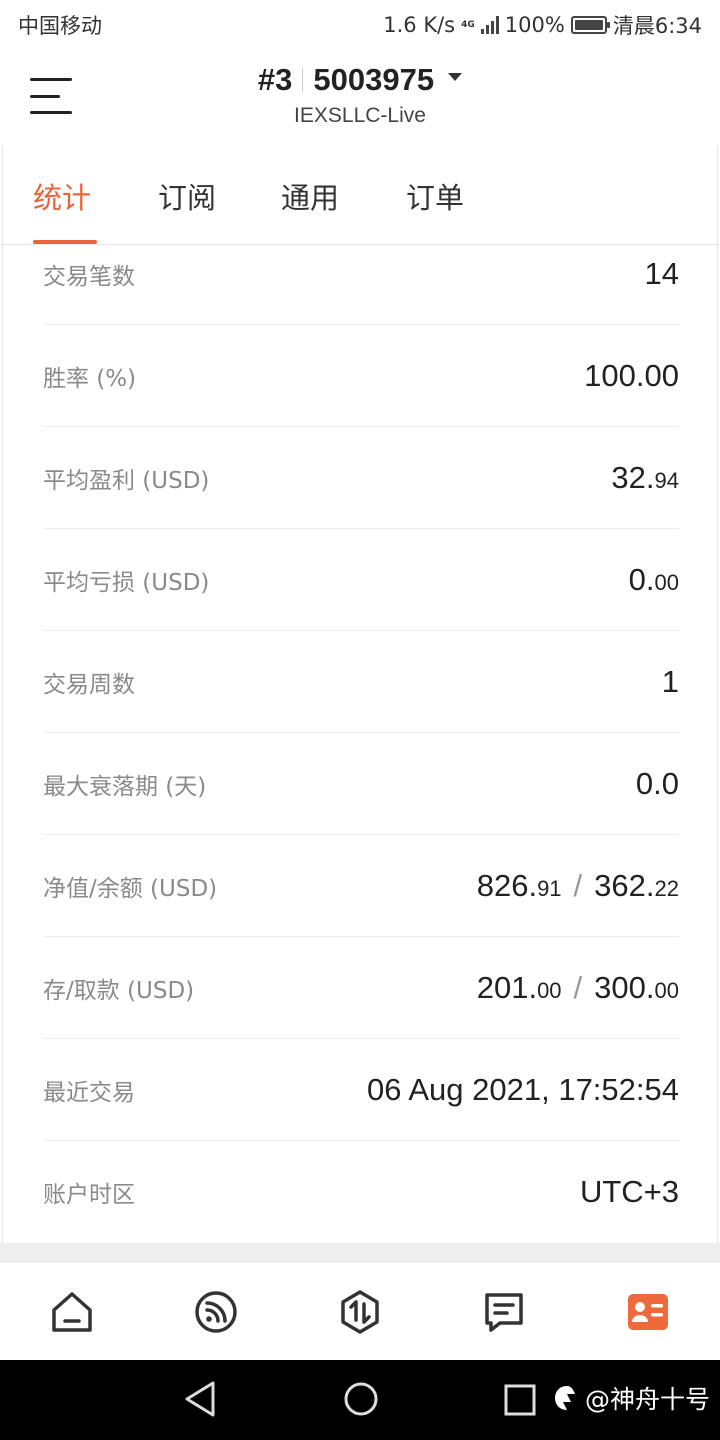 The height and width of the screenshot is (1440, 720). I want to click on carrier-label: 中国移动, so click(60, 26).